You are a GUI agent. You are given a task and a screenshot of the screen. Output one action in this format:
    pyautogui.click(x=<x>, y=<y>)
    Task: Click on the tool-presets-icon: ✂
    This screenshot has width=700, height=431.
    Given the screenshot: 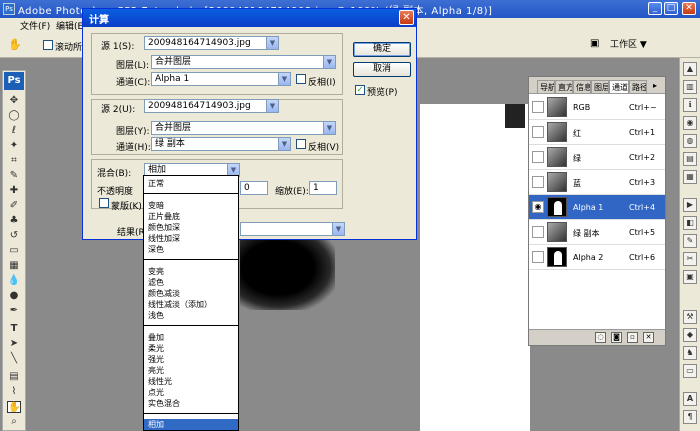 What is the action you would take?
    pyautogui.click(x=690, y=259)
    